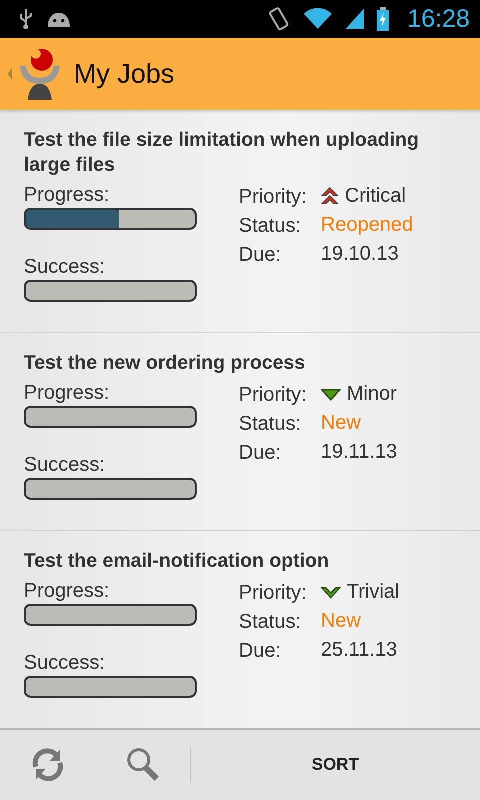 The image size is (480, 800). What do you see at coordinates (360, 254) in the screenshot?
I see `due-date: 19.10.13` at bounding box center [360, 254].